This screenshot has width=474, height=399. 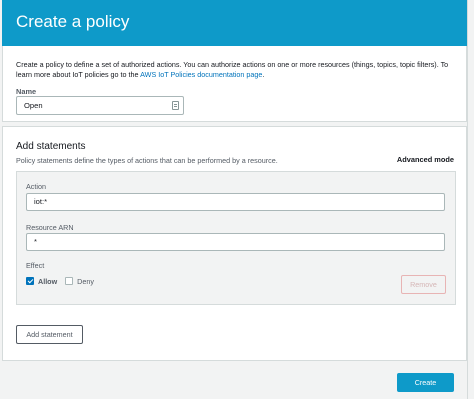 I want to click on add-statement-button: Add statement, so click(x=49, y=334).